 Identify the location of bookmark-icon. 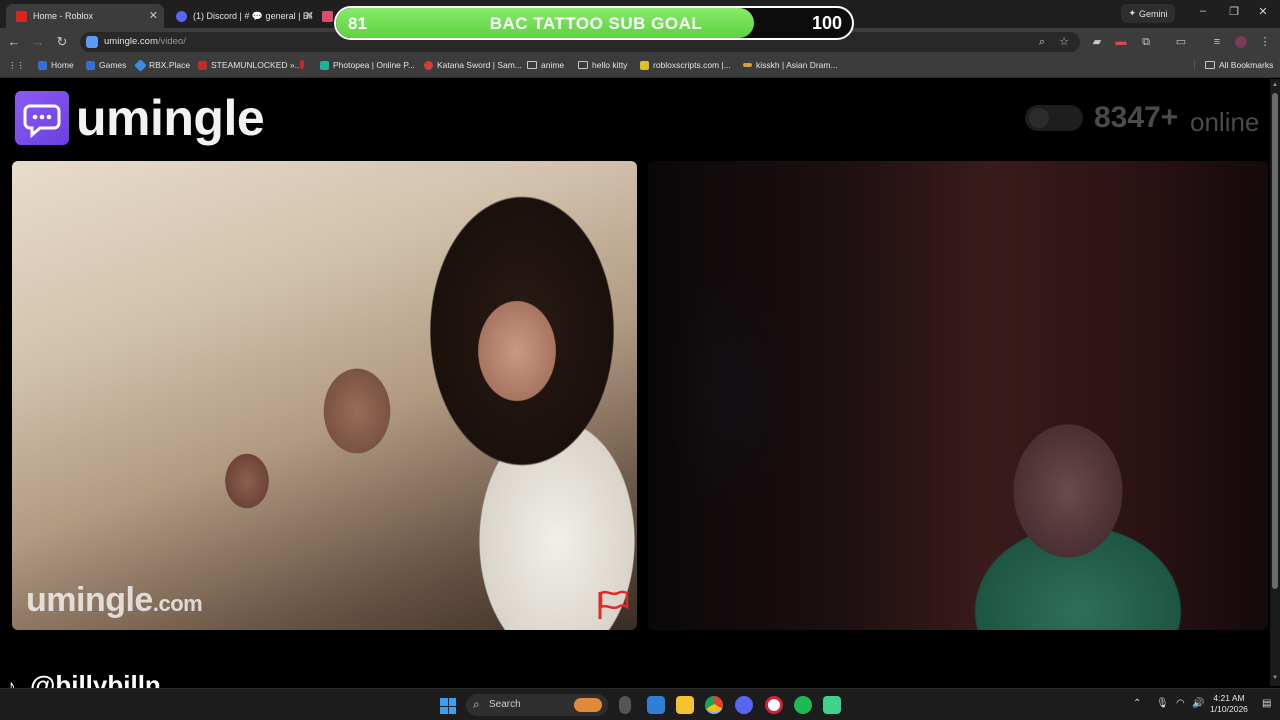
(302, 64).